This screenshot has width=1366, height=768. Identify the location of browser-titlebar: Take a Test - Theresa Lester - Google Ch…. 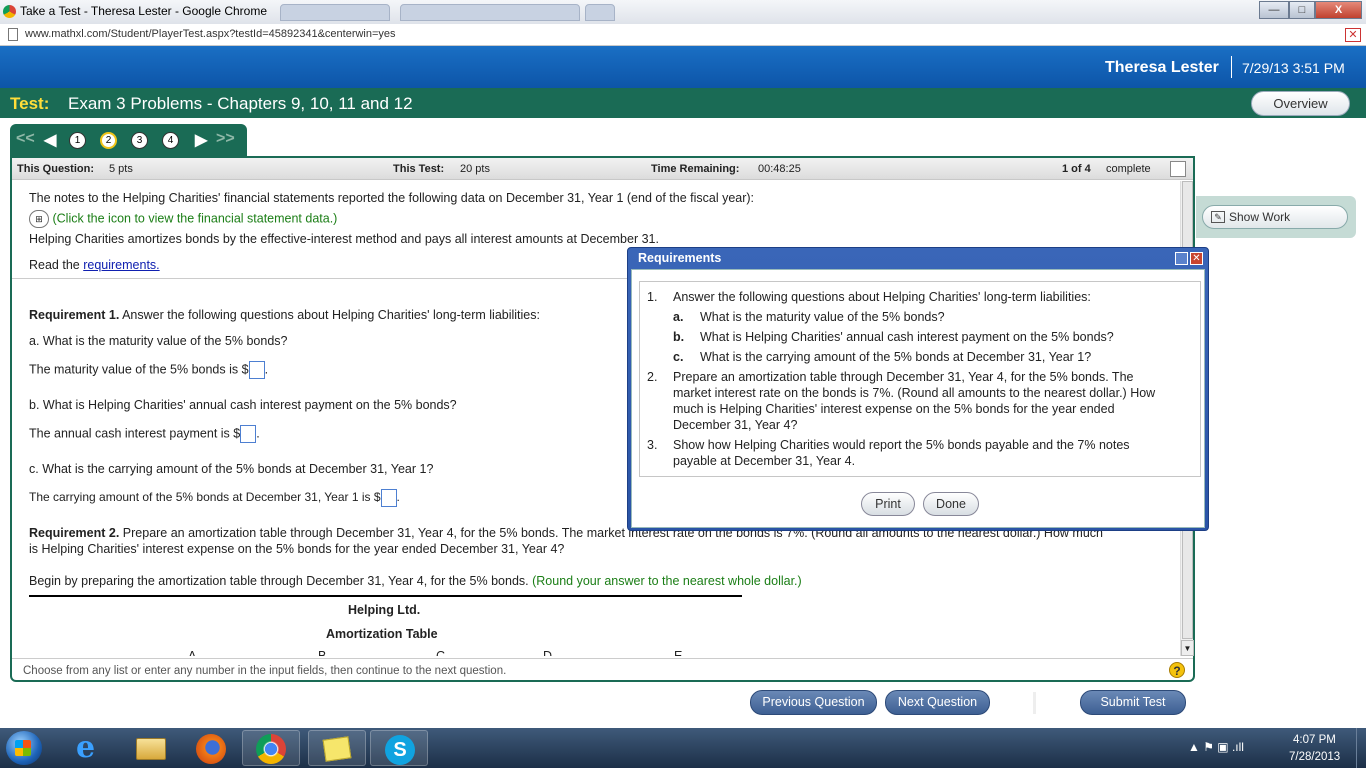
(683, 12).